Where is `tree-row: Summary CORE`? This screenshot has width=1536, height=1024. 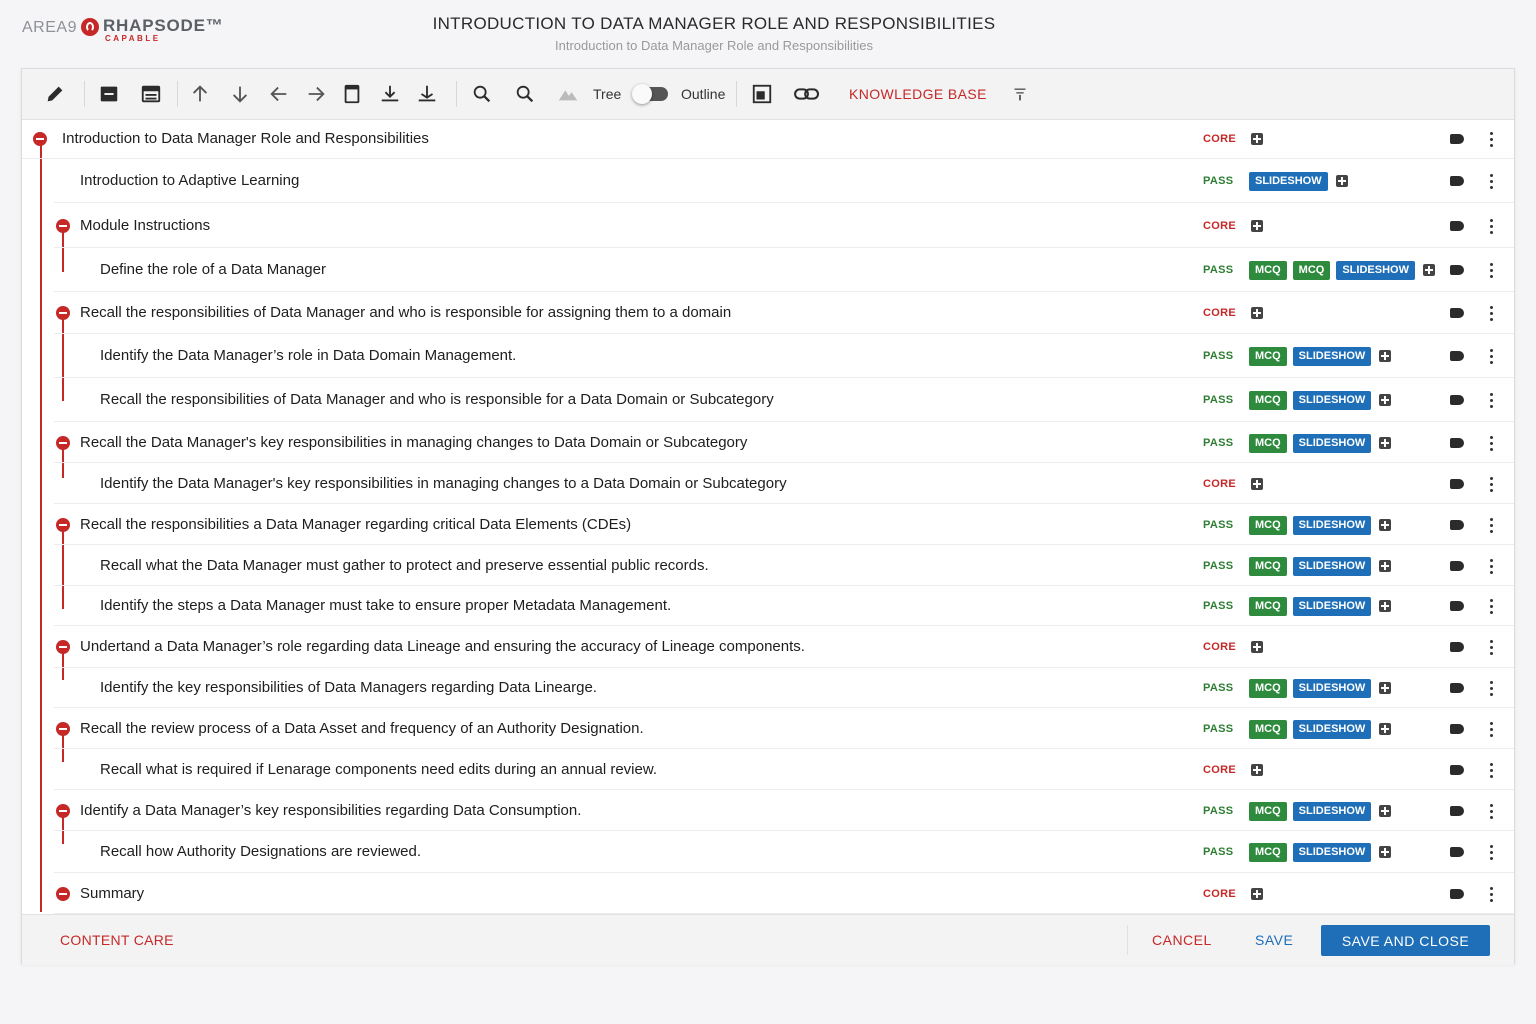
tree-row: Summary CORE is located at coordinates (784, 893).